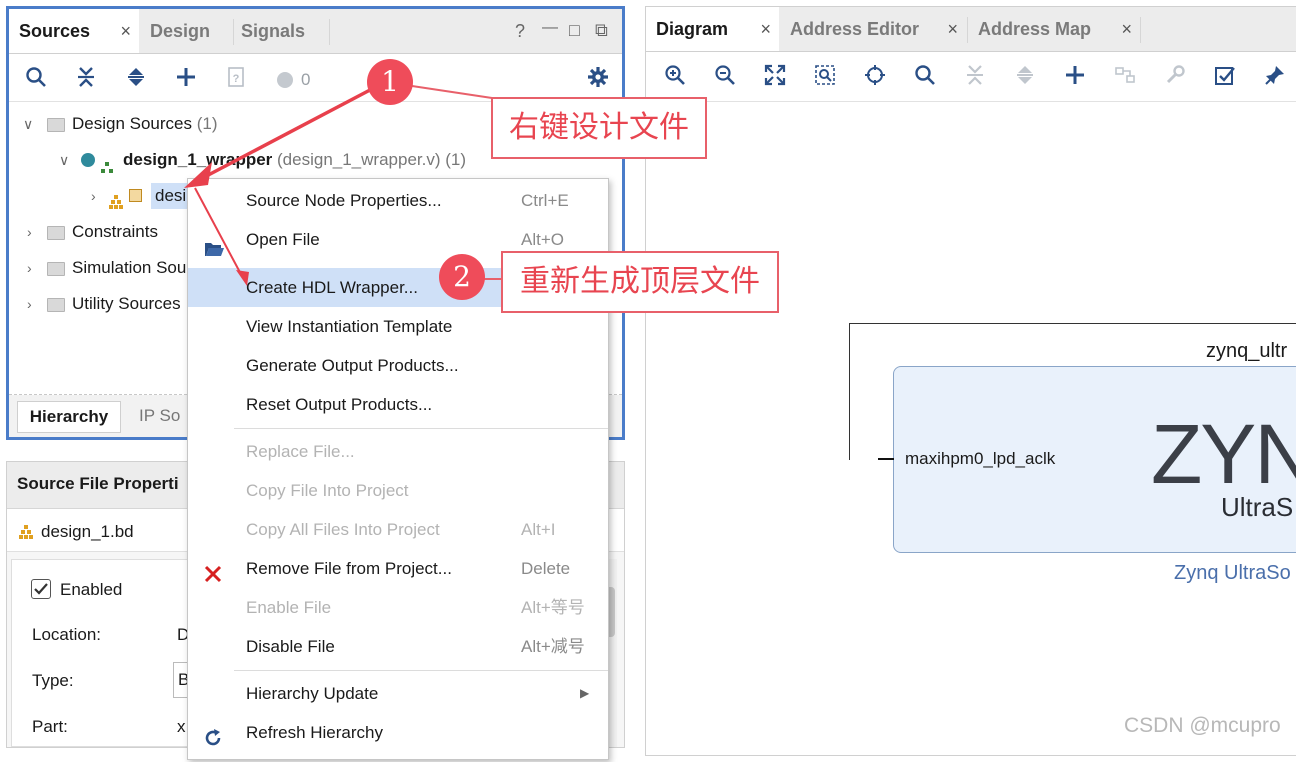  Describe the element at coordinates (282, 136) in the screenshot. I see `arrow-to-file` at that location.